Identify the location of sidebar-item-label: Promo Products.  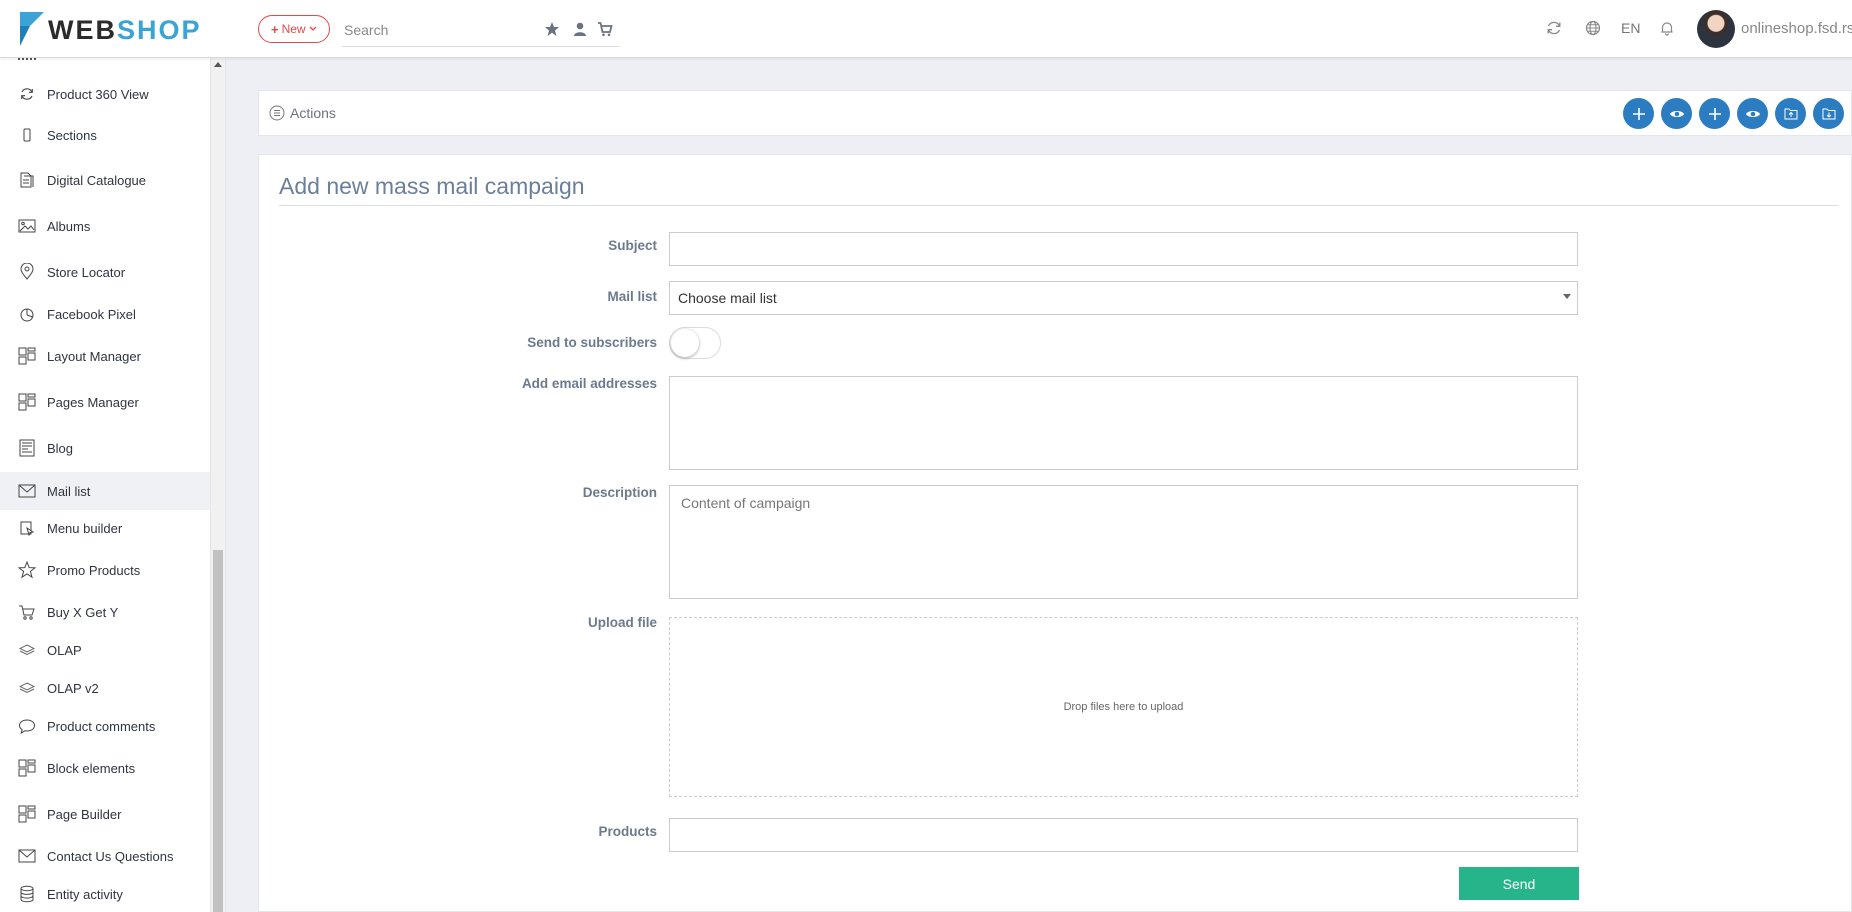
(94, 570).